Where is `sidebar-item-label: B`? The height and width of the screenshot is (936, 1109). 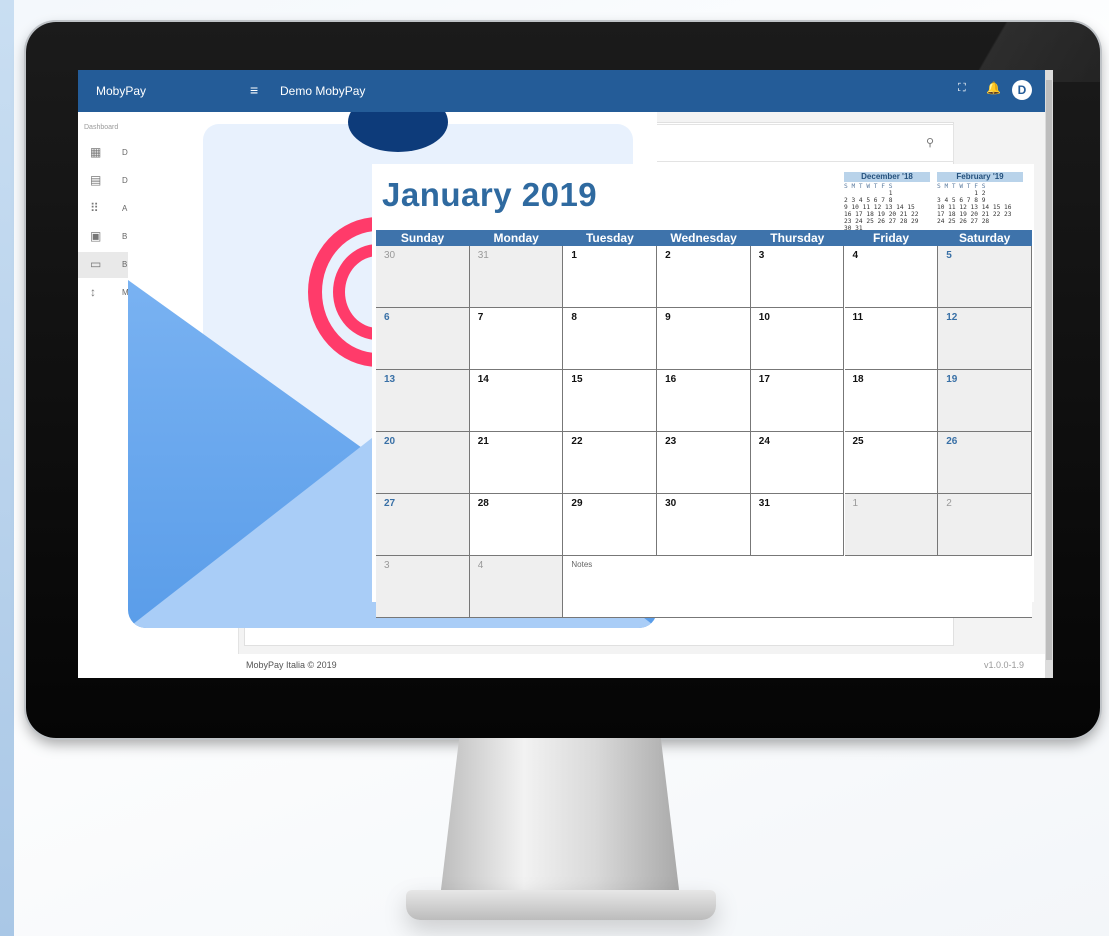 sidebar-item-label: B is located at coordinates (125, 236).